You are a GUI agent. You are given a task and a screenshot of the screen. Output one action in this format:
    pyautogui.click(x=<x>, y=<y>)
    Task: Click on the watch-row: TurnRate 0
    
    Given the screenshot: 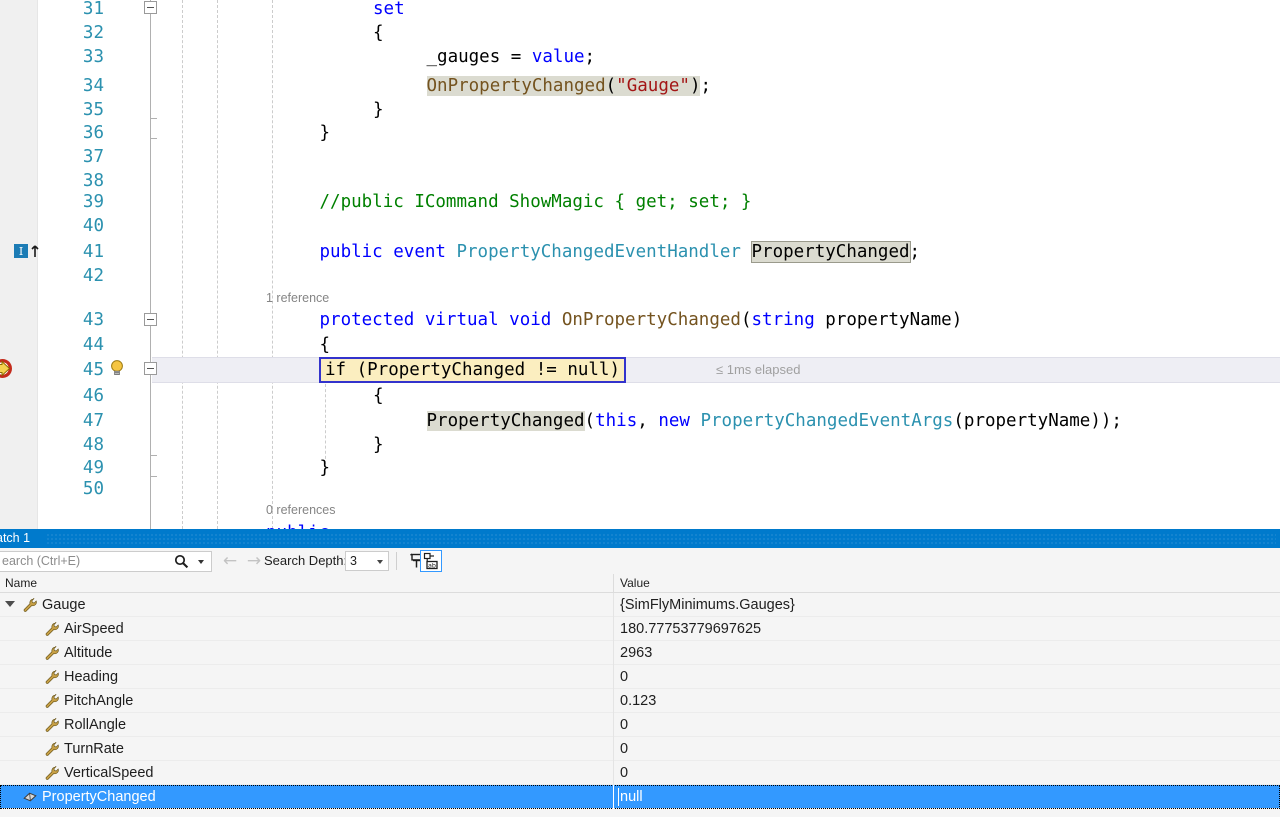 What is the action you would take?
    pyautogui.click(x=640, y=749)
    